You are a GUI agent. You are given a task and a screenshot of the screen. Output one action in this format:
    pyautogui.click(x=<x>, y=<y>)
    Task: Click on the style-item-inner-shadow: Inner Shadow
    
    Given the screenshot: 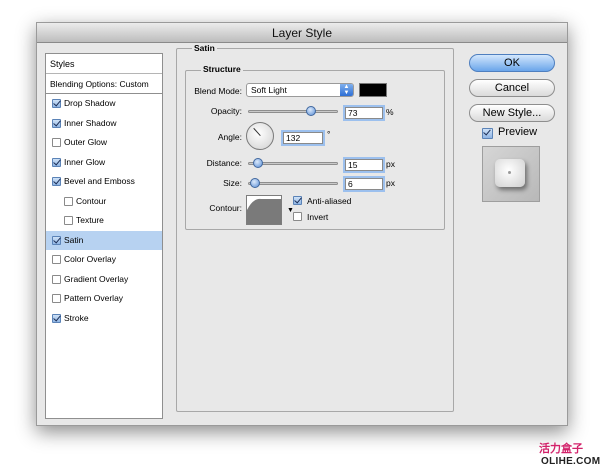 What is the action you would take?
    pyautogui.click(x=104, y=124)
    